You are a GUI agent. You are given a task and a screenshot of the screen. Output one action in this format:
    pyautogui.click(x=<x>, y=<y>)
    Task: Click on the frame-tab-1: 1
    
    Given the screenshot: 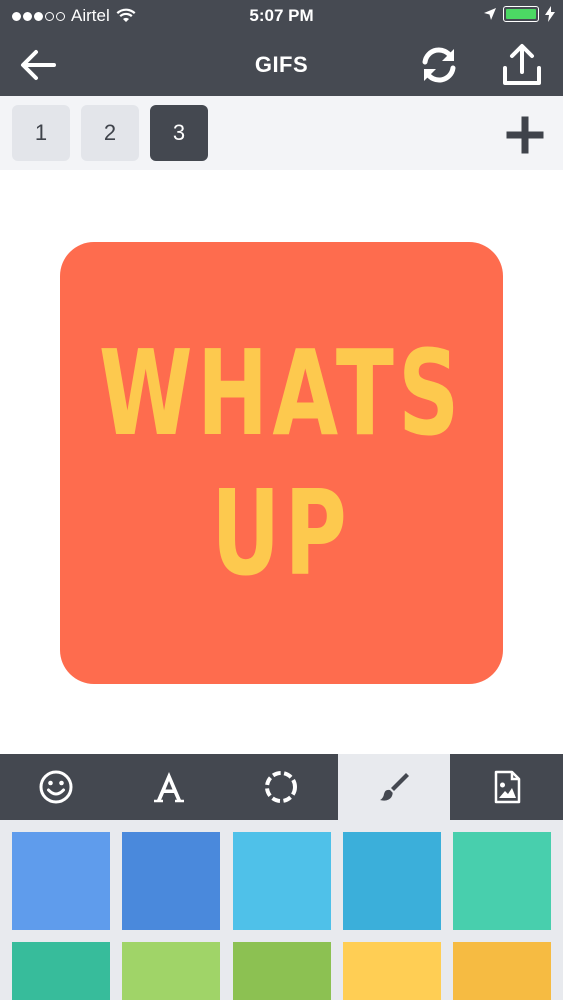 What is the action you would take?
    pyautogui.click(x=41, y=133)
    